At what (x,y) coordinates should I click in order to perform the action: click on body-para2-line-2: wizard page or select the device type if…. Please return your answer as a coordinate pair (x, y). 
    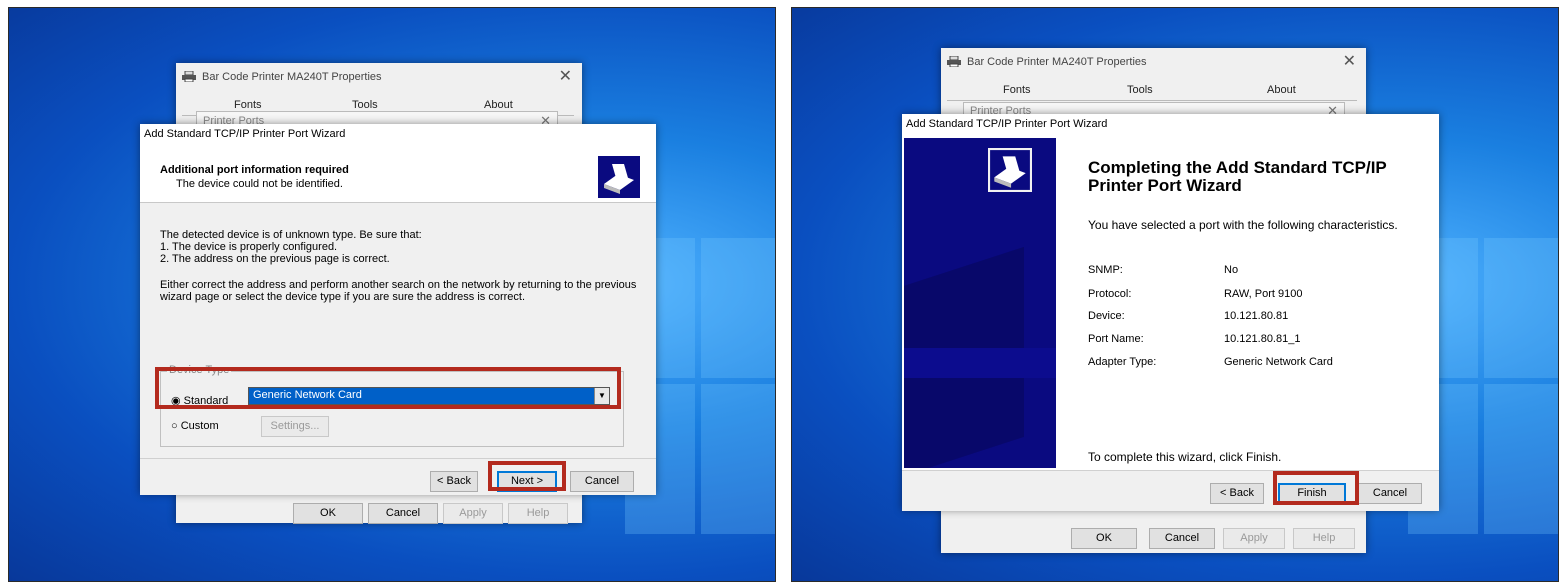
    Looking at the image, I should click on (343, 297).